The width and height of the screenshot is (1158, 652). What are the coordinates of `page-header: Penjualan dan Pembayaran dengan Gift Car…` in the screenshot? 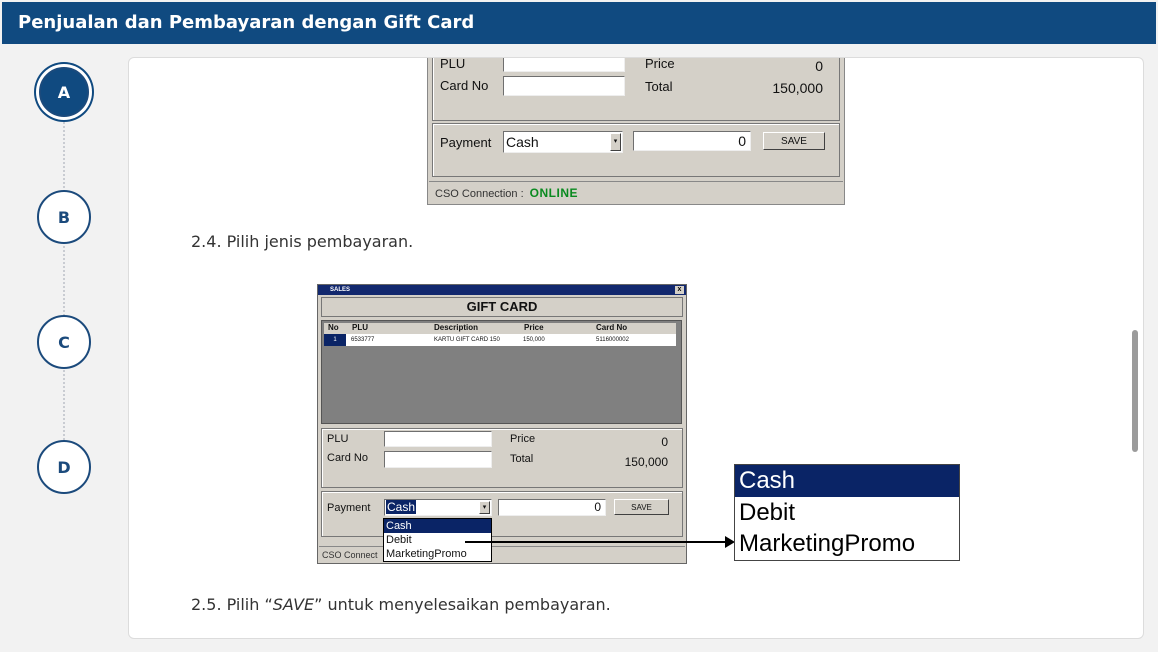 It's located at (579, 23).